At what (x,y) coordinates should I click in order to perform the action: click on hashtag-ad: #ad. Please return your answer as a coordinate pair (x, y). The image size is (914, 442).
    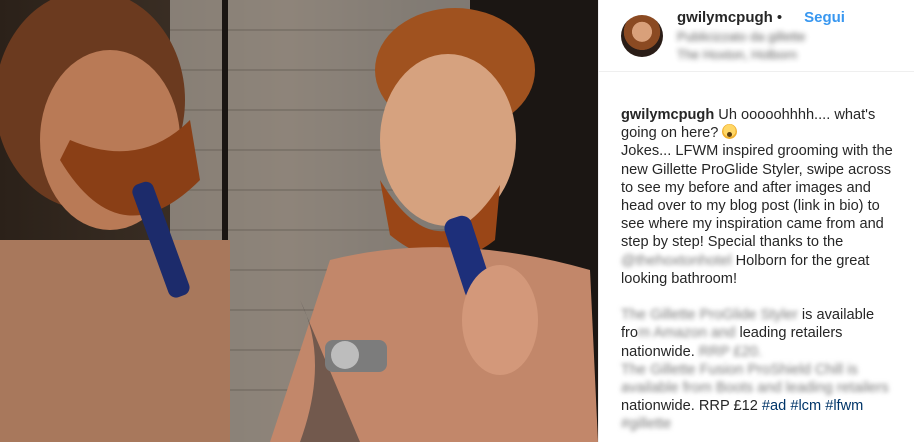
    Looking at the image, I should click on (774, 406).